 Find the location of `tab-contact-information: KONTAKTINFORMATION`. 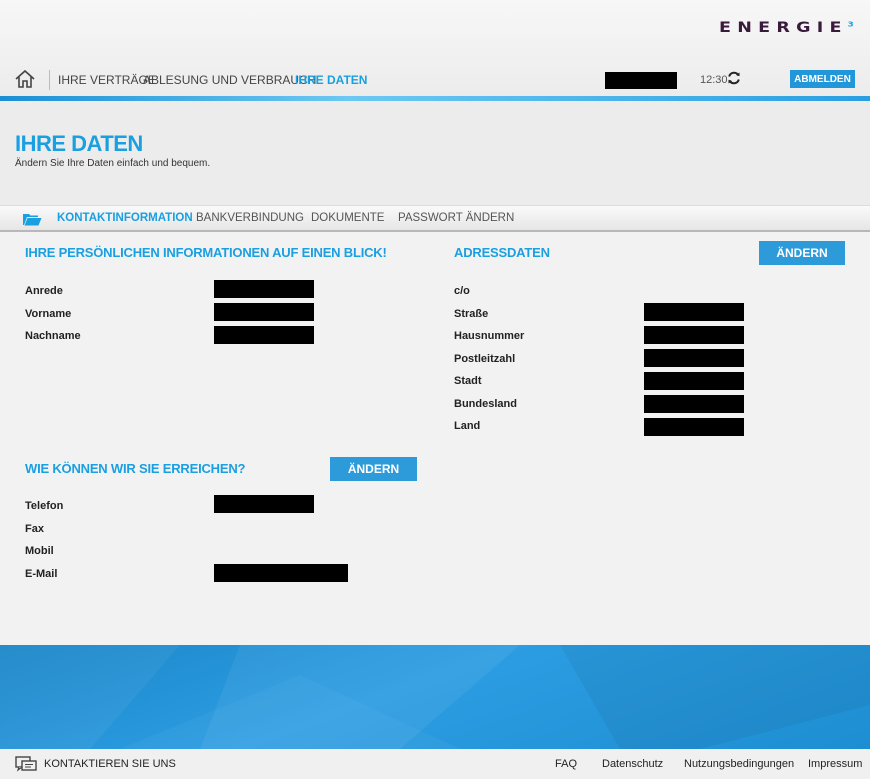

tab-contact-information: KONTAKTINFORMATION is located at coordinates (125, 218).